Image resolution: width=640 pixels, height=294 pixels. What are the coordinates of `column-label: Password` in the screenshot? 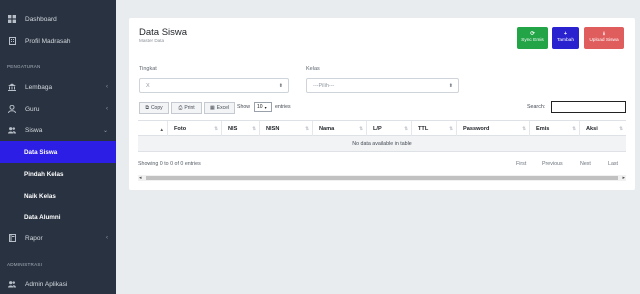 It's located at (476, 129).